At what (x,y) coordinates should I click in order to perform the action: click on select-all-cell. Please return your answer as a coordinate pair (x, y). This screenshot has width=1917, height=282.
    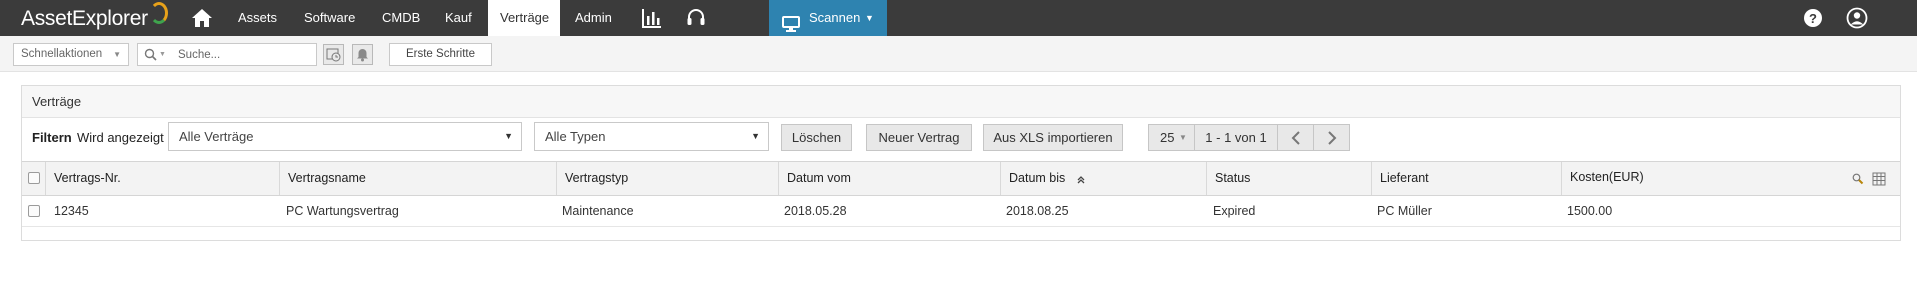
    Looking at the image, I should click on (33, 178).